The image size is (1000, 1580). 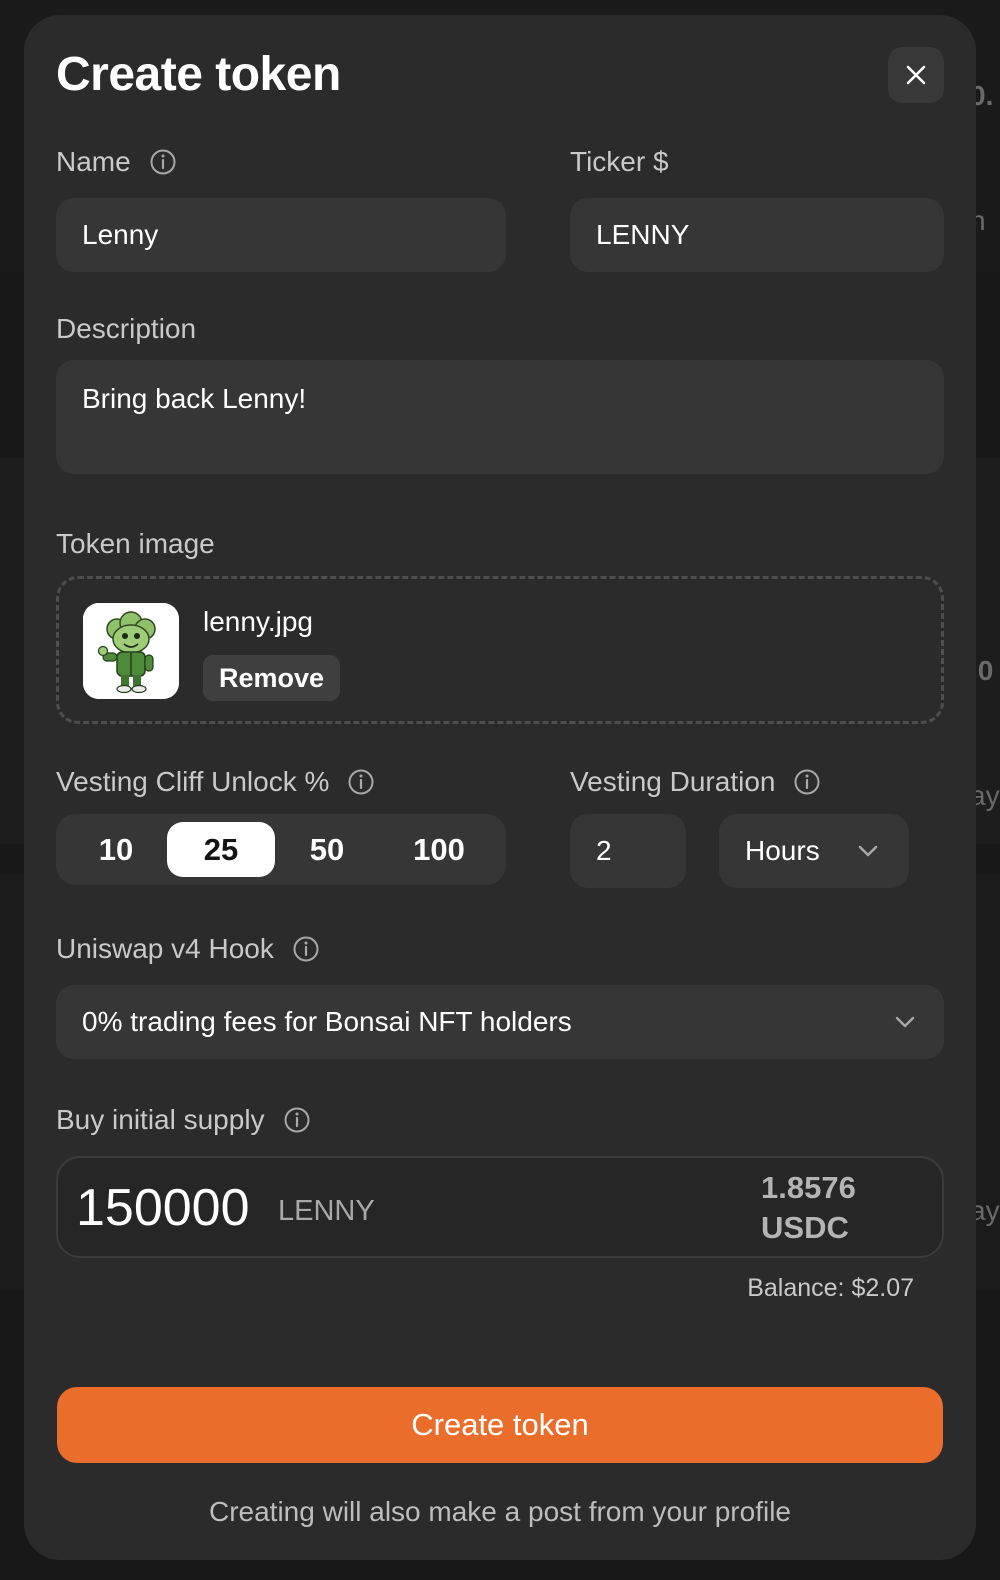 I want to click on vesting-duration-label-text: Vesting Duration, so click(x=673, y=781).